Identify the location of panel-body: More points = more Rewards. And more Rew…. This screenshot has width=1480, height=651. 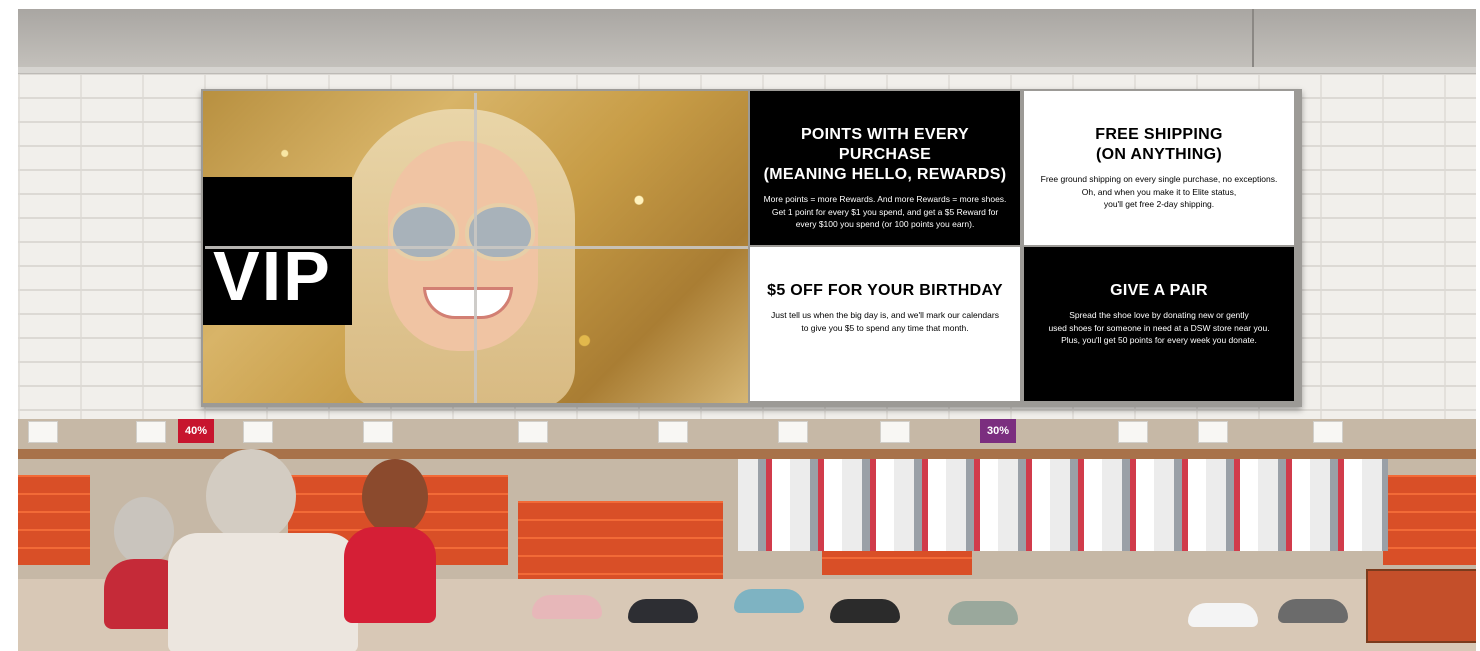
(885, 212).